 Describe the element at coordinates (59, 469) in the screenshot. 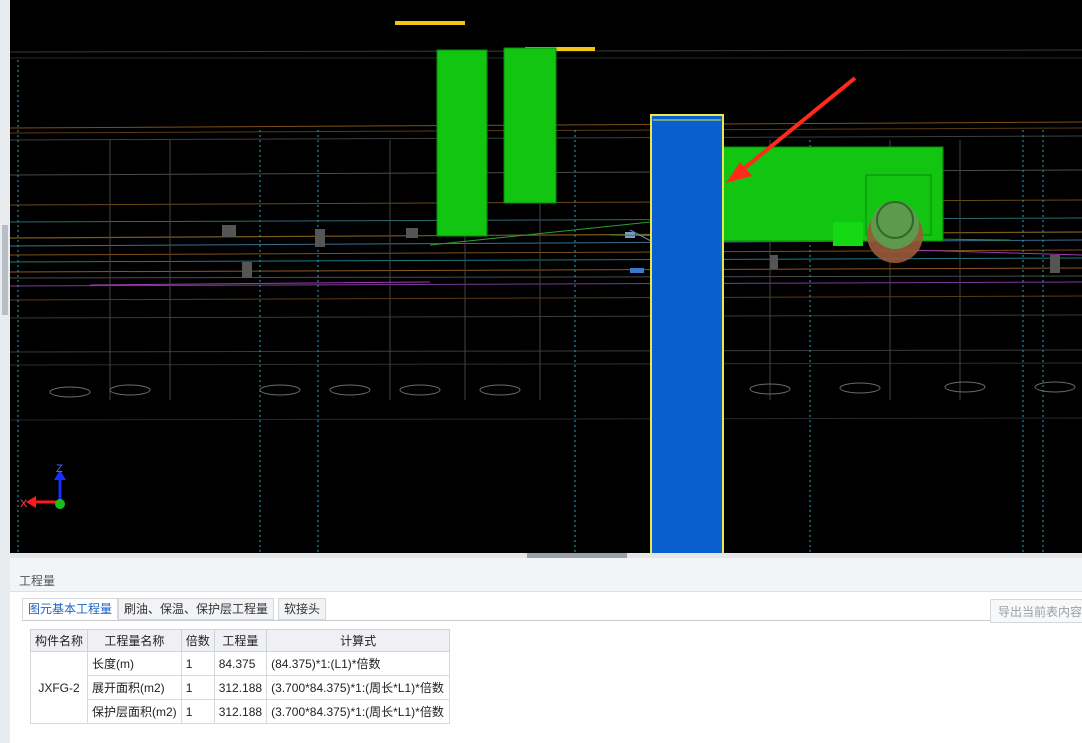

I see `z-axis-label: Z` at that location.